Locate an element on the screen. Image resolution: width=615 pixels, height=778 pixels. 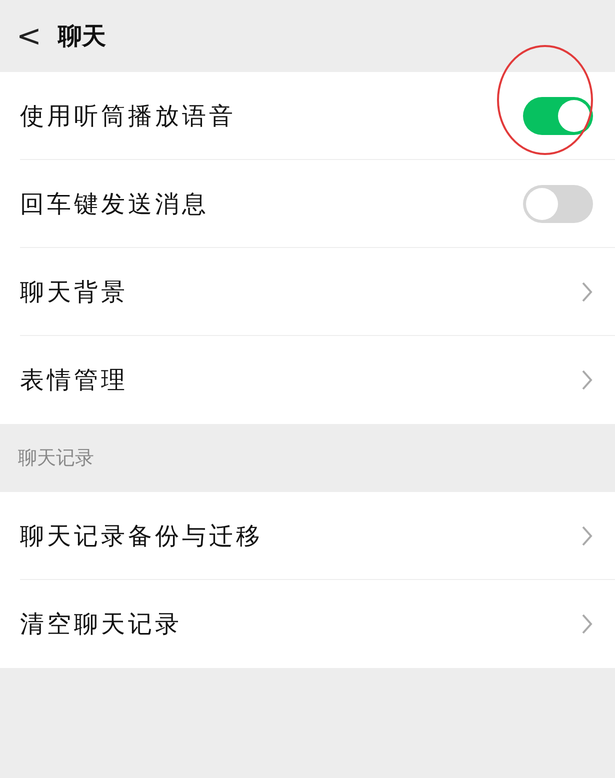
setting-label: 回车键发送消息 is located at coordinates (114, 204).